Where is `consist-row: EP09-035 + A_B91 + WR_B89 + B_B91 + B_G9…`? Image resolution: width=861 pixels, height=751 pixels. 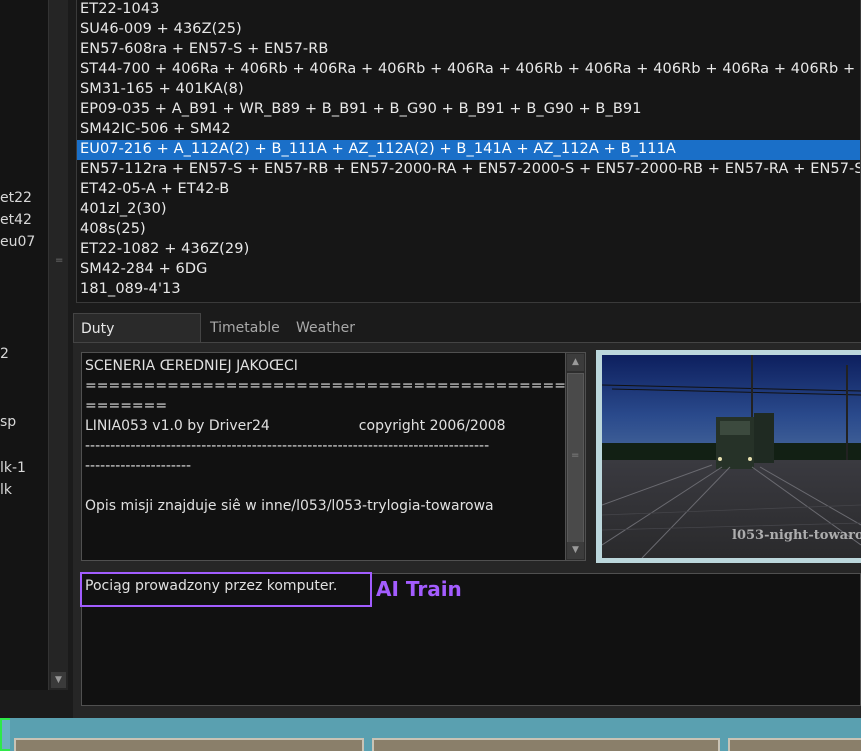 consist-row: EP09-035 + A_B91 + WR_B89 + B_B91 + B_G9… is located at coordinates (468, 110).